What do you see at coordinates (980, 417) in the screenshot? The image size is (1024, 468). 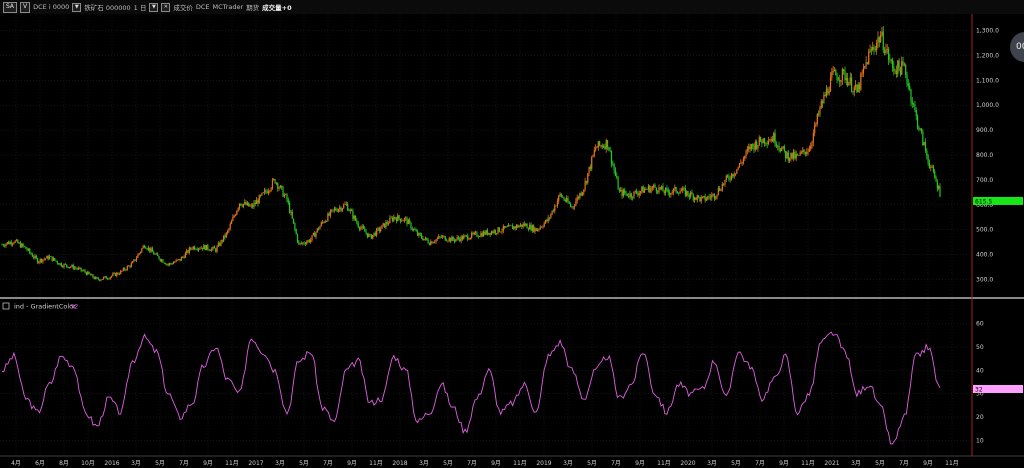 I see `indicator-tick-label: 20` at bounding box center [980, 417].